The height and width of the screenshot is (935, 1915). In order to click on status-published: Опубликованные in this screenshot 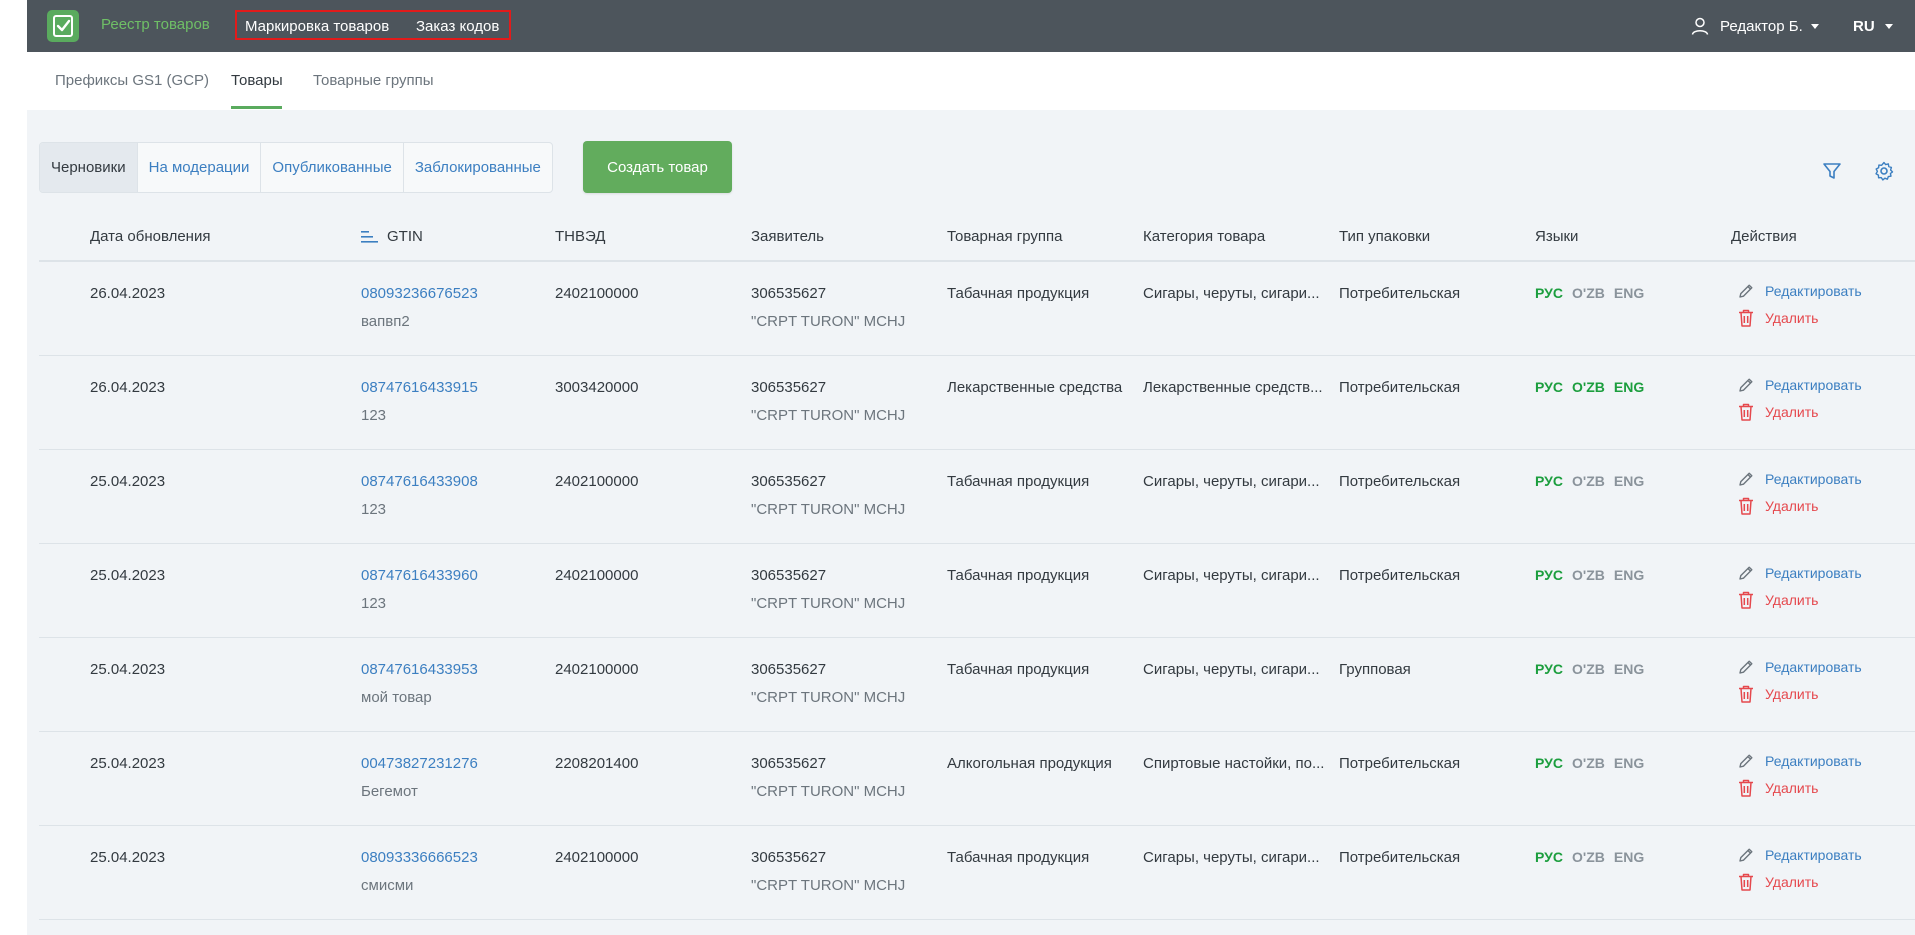, I will do `click(331, 167)`.